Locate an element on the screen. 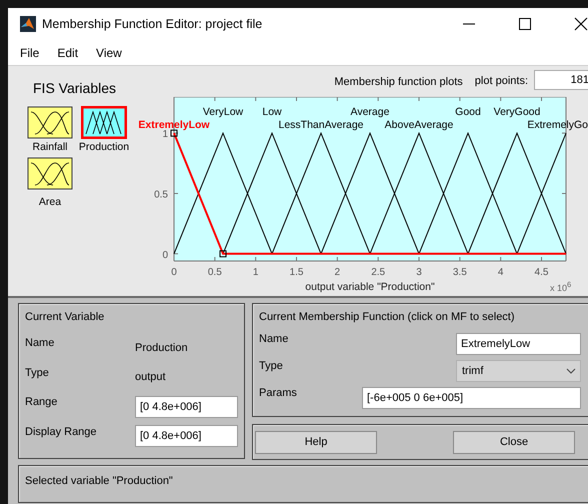  plot-points-label: plot points: is located at coordinates (501, 81).